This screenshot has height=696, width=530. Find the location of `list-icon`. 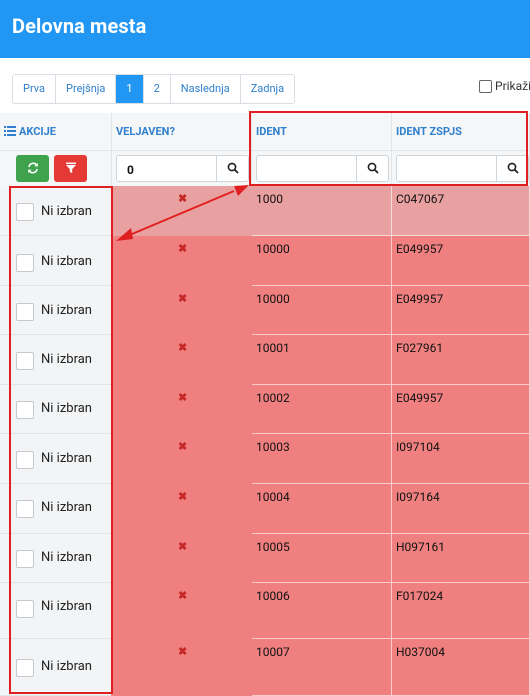

list-icon is located at coordinates (10, 132).